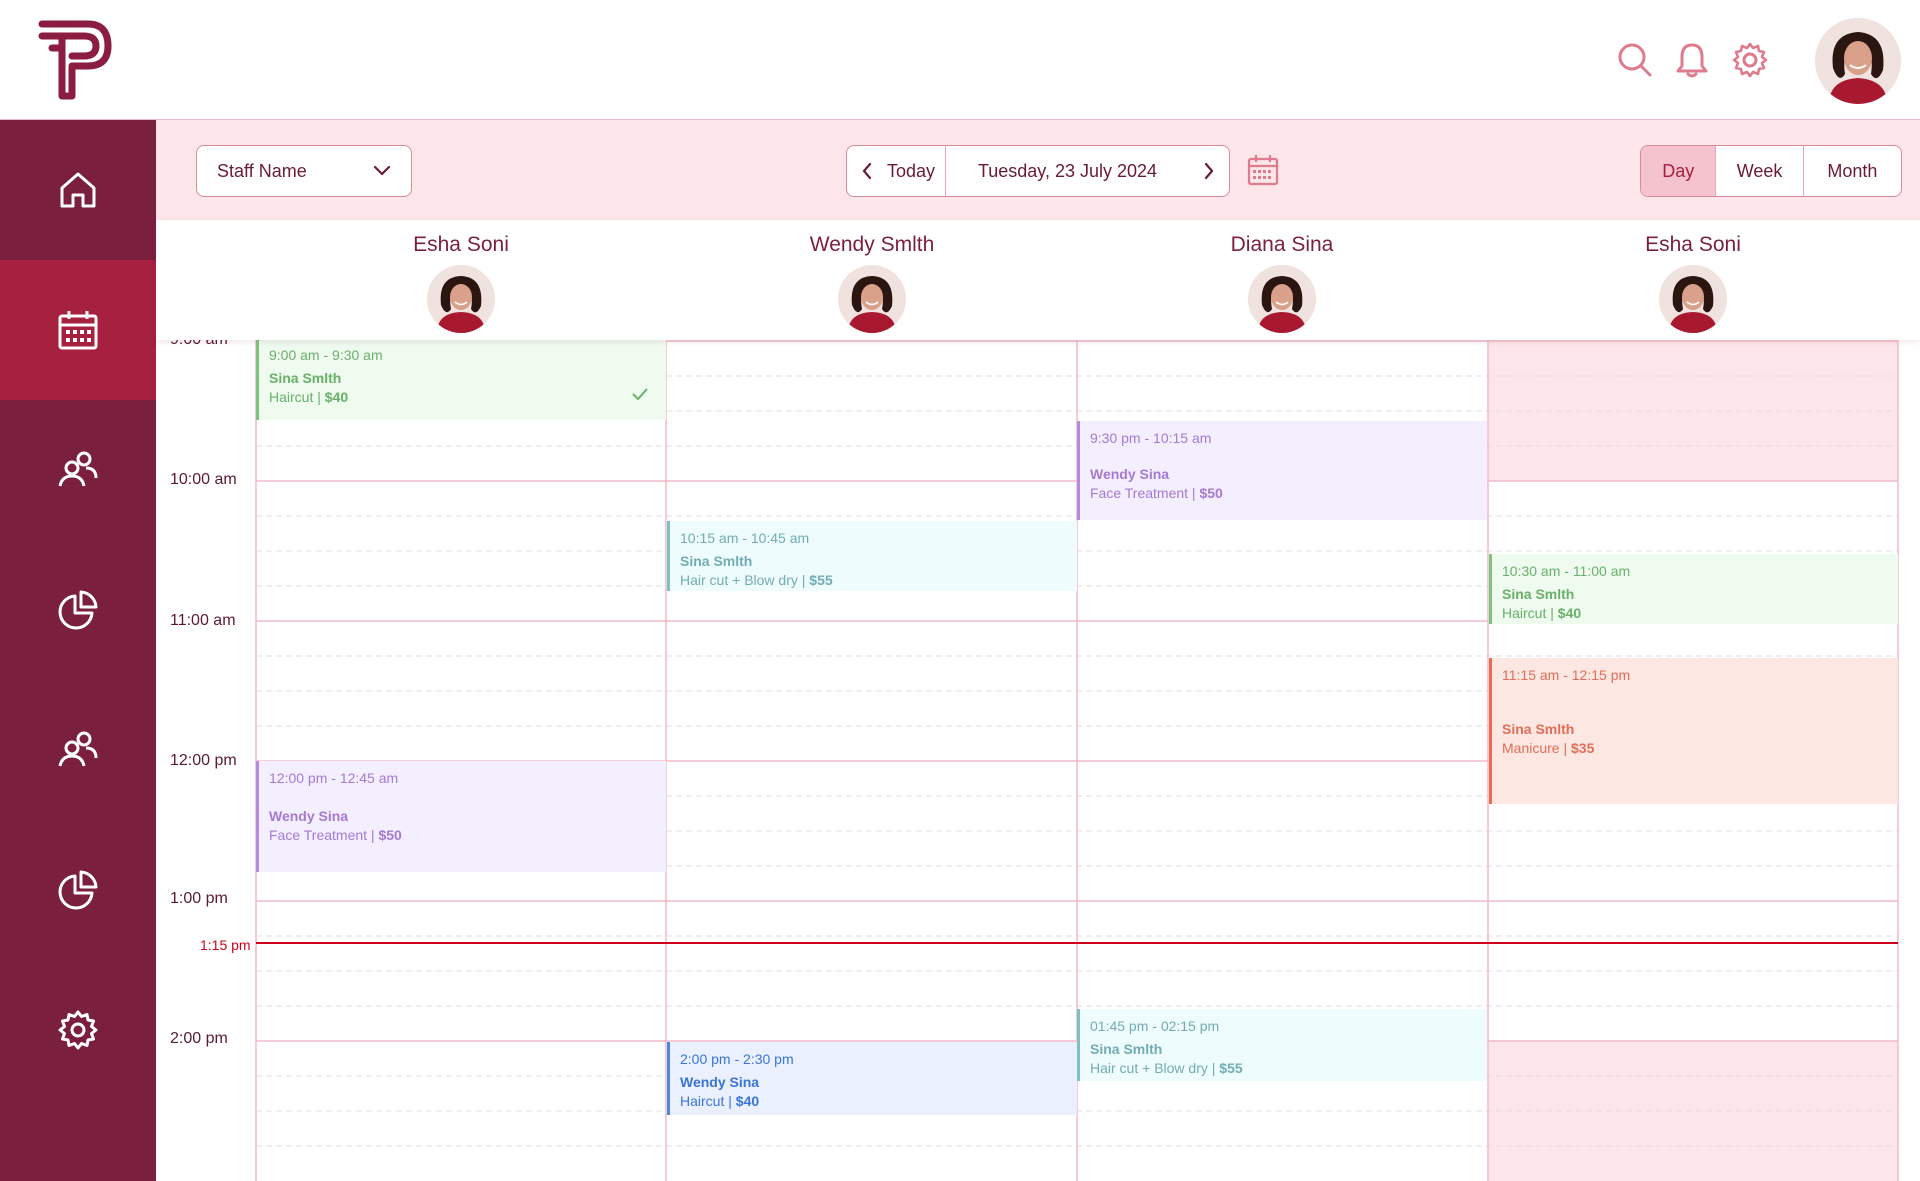 This screenshot has height=1181, width=1920. I want to click on time-label: 10:00 am, so click(203, 479).